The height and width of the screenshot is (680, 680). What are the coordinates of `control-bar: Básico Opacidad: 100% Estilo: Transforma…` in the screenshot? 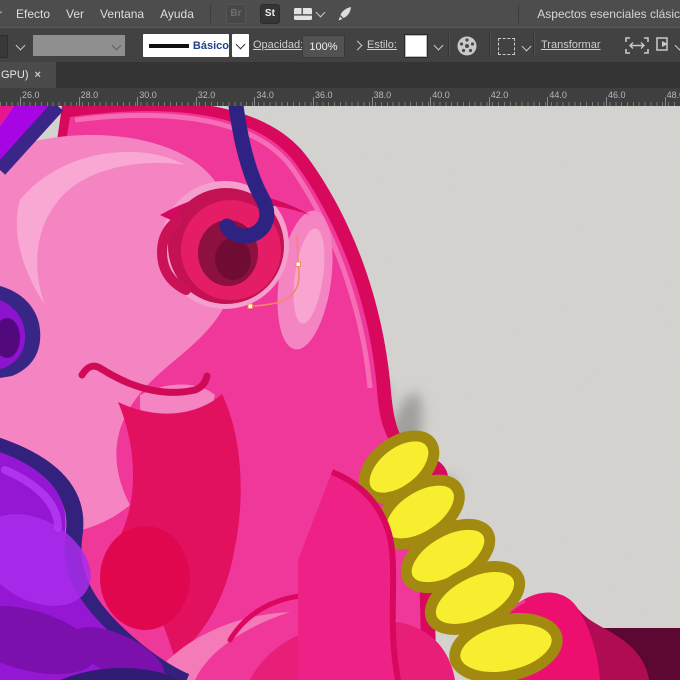 It's located at (340, 45).